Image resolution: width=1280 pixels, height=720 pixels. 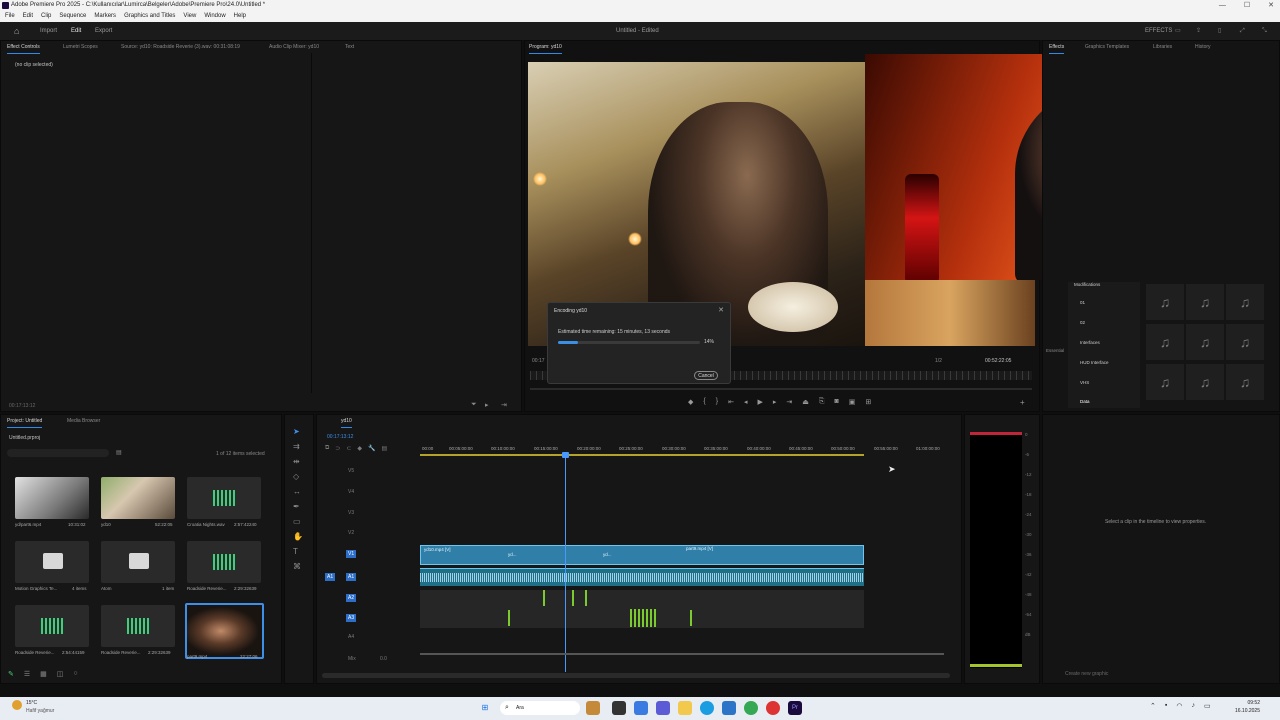 What do you see at coordinates (149, 16) in the screenshot?
I see `menu-graphics: Graphics and Titles` at bounding box center [149, 16].